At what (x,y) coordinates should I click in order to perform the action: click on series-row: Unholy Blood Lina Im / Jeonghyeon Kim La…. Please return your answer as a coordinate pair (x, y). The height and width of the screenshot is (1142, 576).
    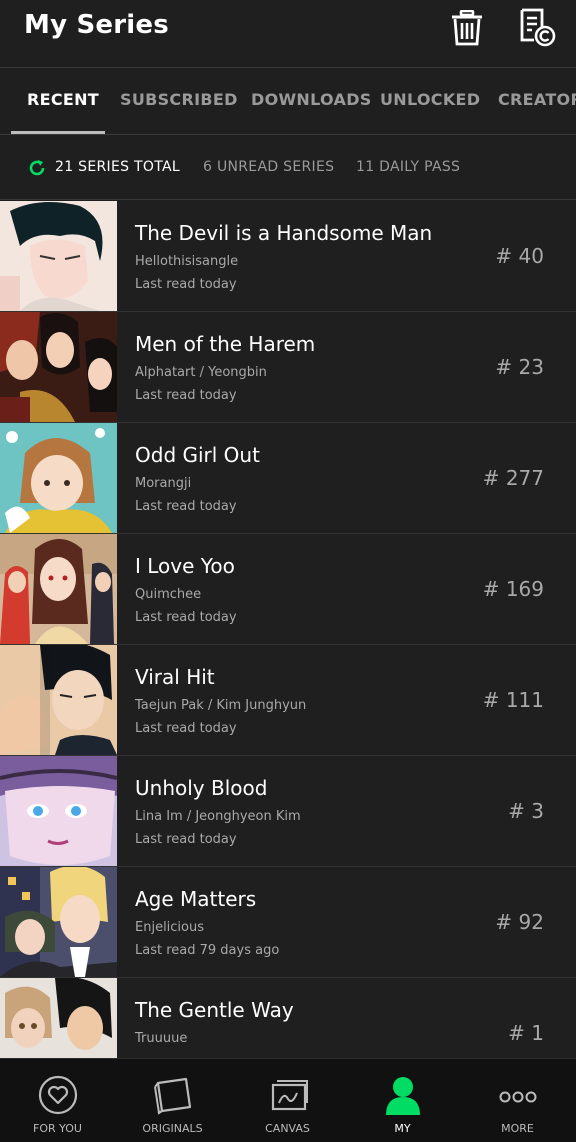
    Looking at the image, I should click on (288, 811).